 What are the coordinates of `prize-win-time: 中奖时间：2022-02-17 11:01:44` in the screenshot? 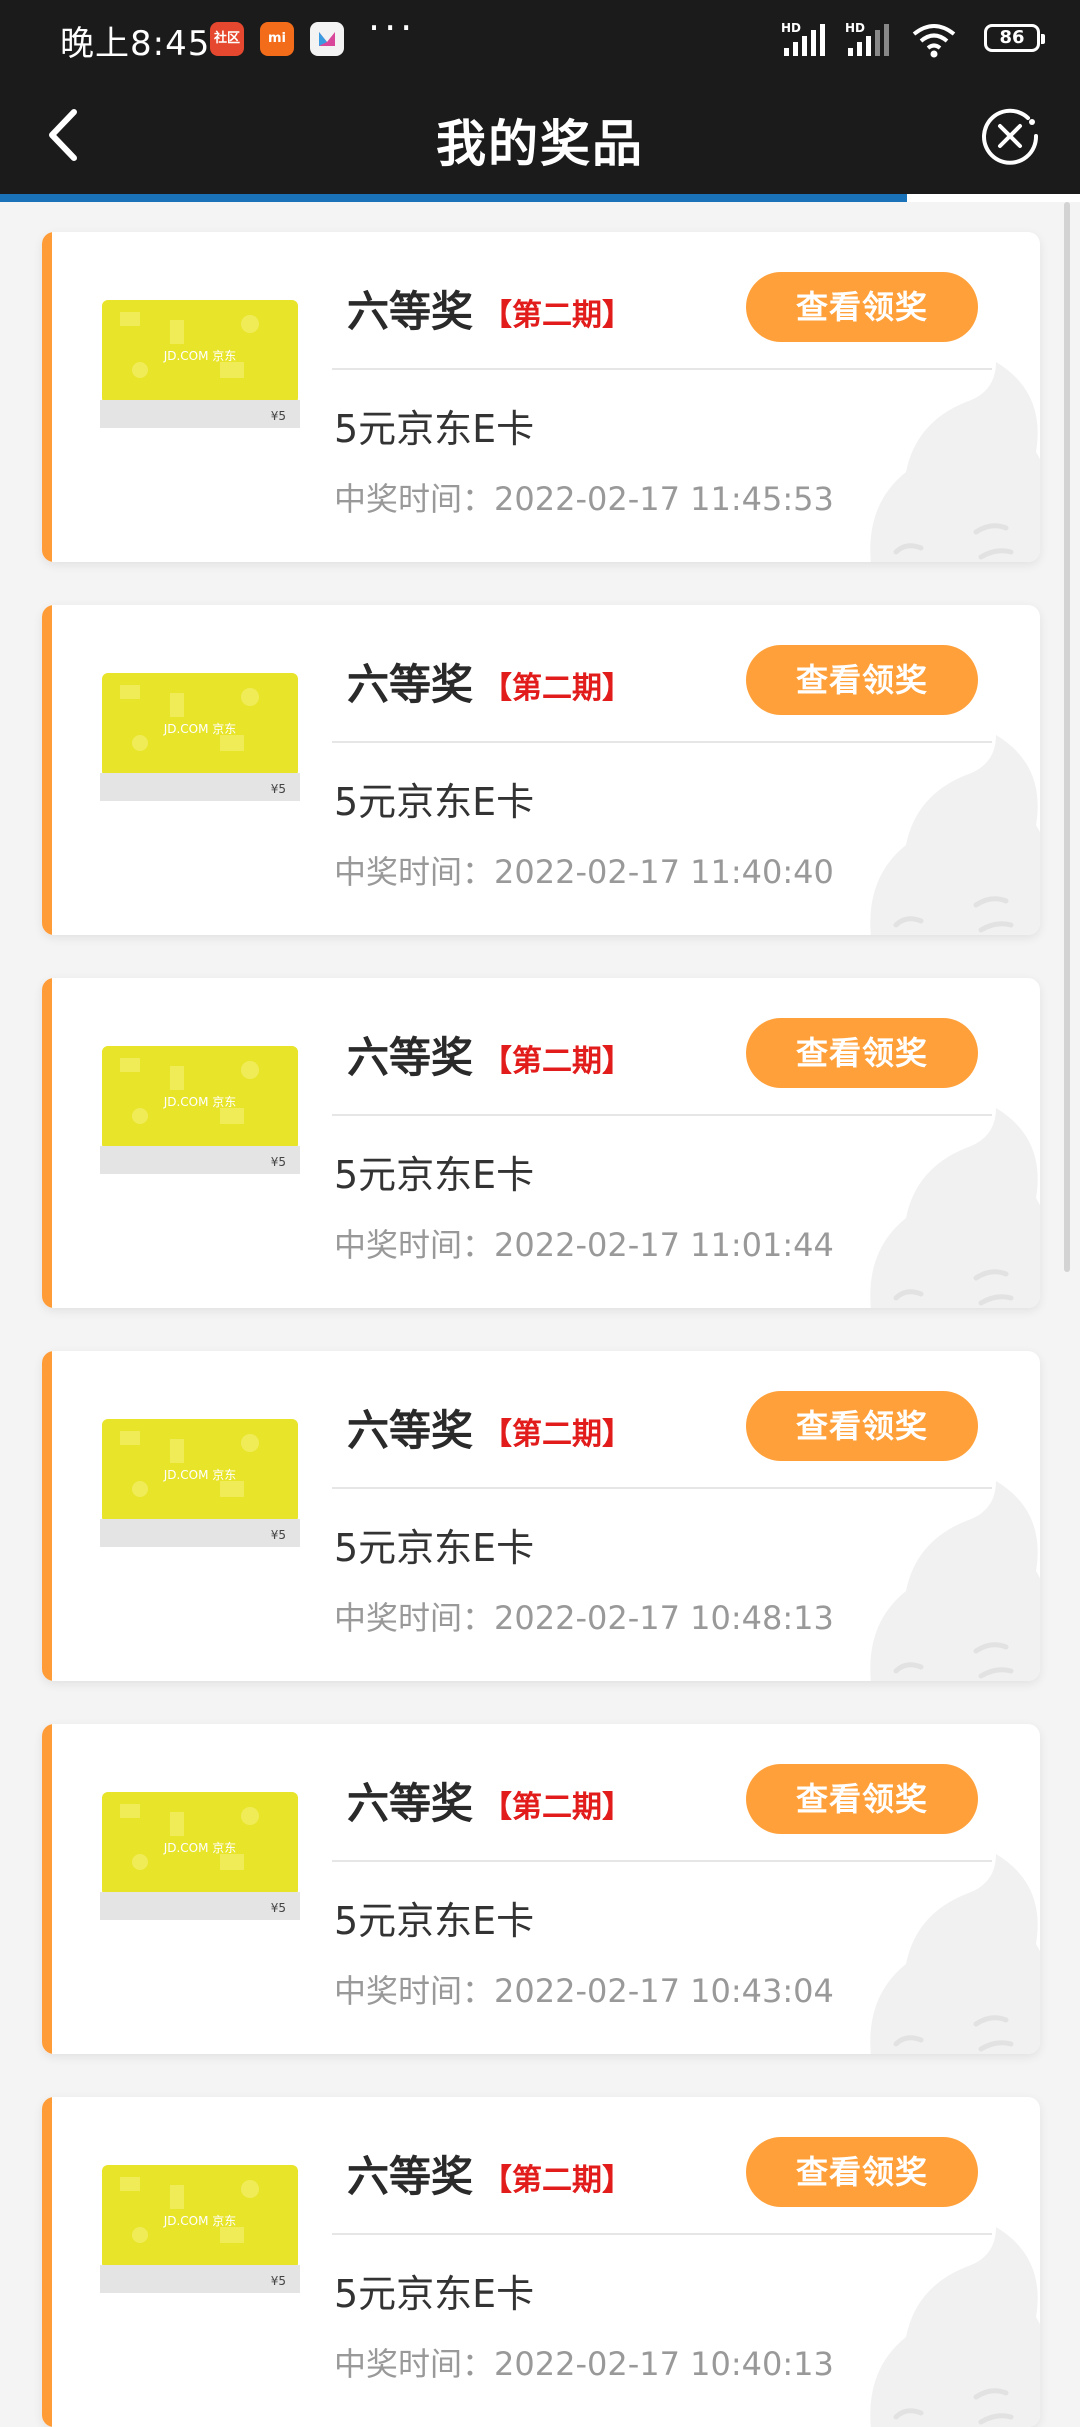 It's located at (584, 1245).